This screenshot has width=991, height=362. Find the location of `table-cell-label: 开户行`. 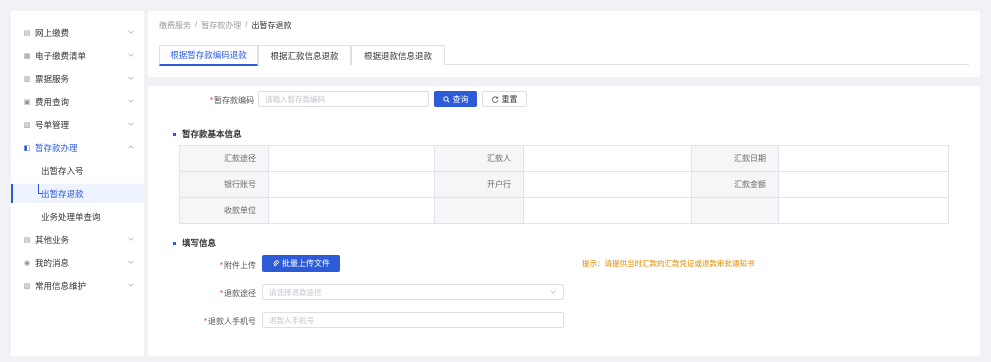

table-cell-label: 开户行 is located at coordinates (479, 184).